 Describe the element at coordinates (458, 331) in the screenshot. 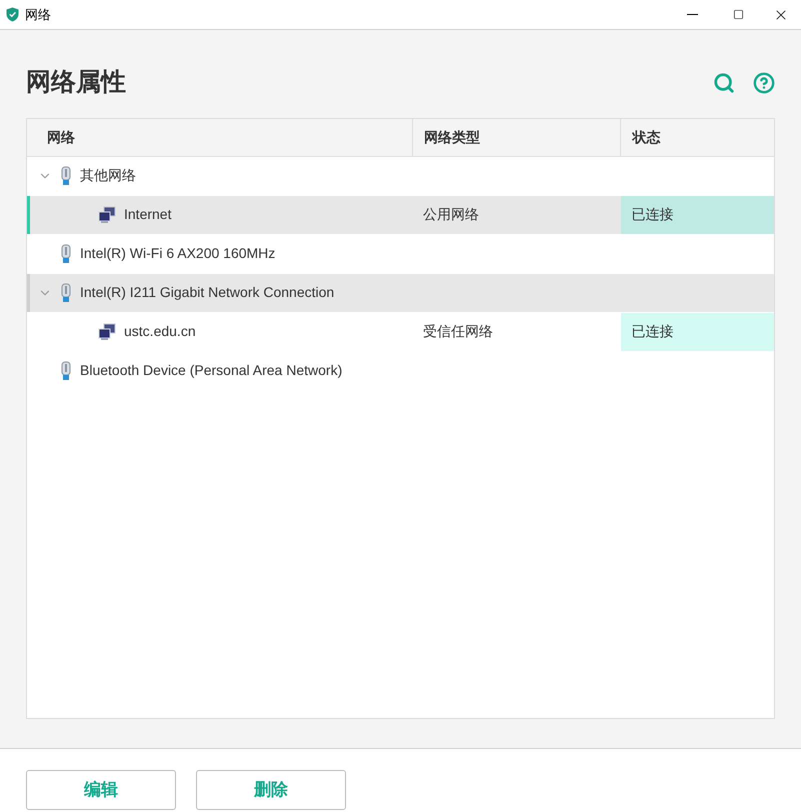

I see `network-type: 受信任网络` at that location.